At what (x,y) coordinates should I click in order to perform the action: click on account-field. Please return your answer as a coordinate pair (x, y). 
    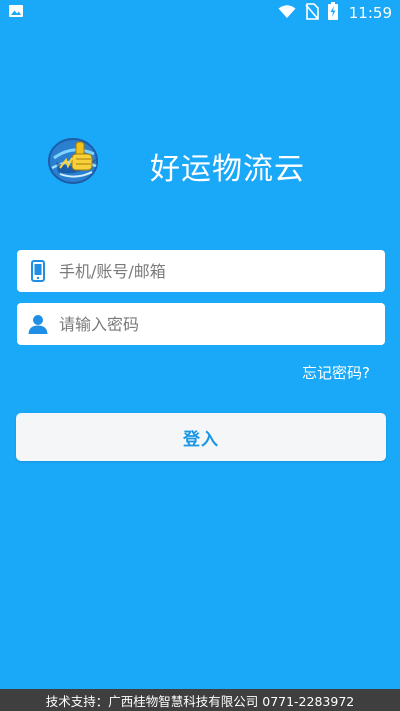
    Looking at the image, I should click on (201, 271).